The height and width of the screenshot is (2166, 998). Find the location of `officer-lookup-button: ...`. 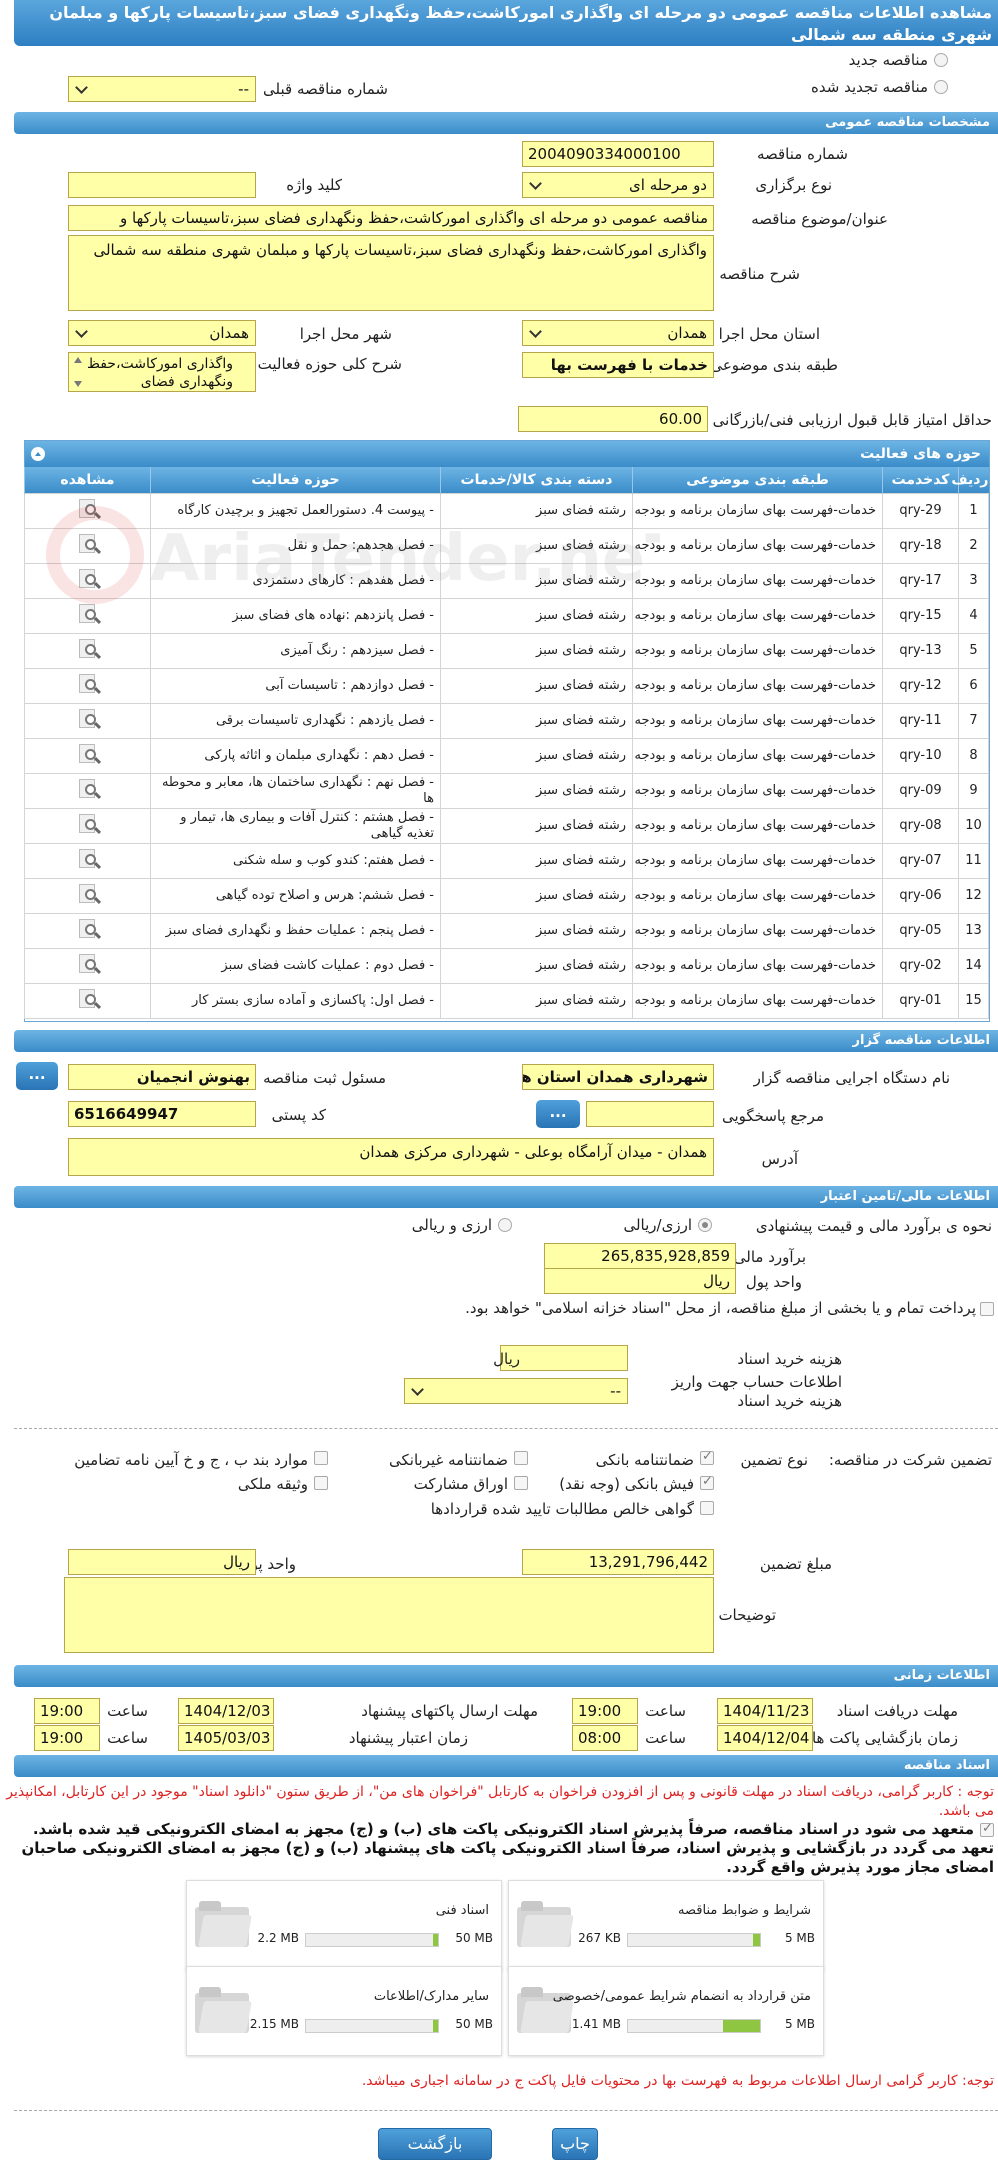

officer-lookup-button: ... is located at coordinates (37, 1076).